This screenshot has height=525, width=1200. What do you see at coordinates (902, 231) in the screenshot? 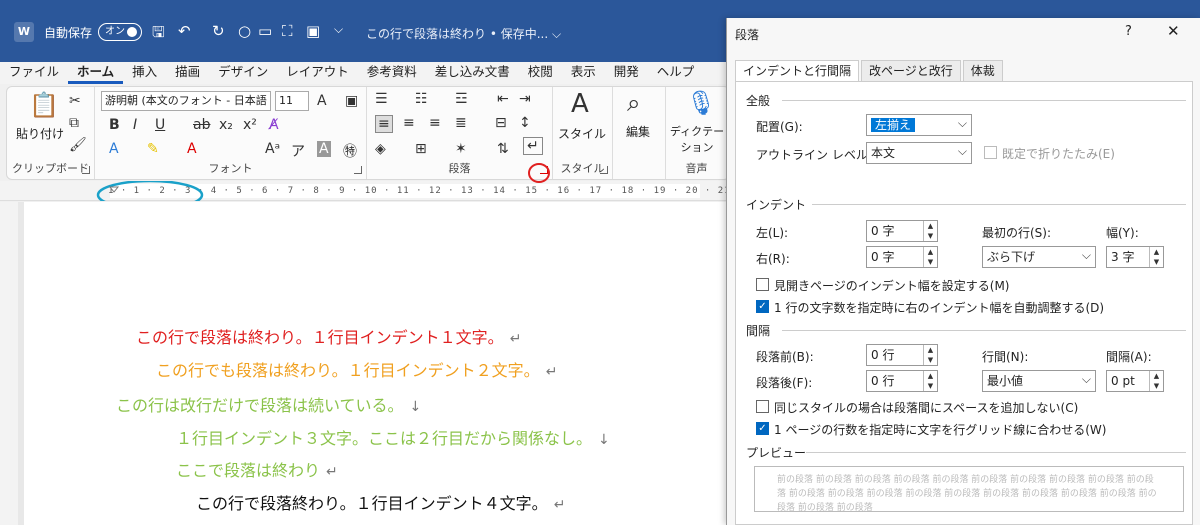
I see `left-indent-input: 0 字 ▲ ▼` at bounding box center [902, 231].